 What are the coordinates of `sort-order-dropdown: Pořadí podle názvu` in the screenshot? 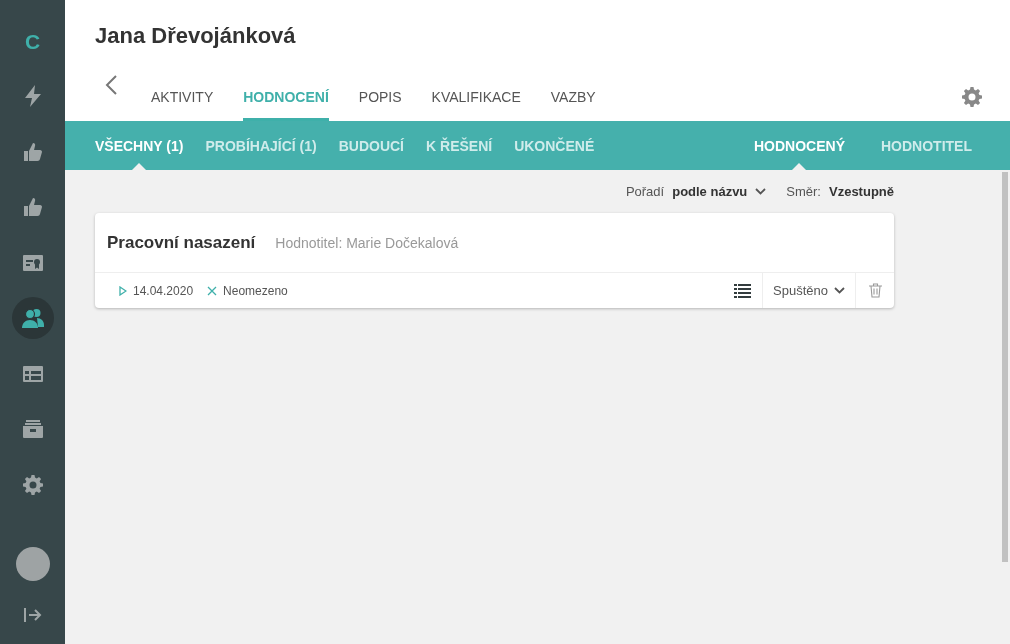 It's located at (696, 191).